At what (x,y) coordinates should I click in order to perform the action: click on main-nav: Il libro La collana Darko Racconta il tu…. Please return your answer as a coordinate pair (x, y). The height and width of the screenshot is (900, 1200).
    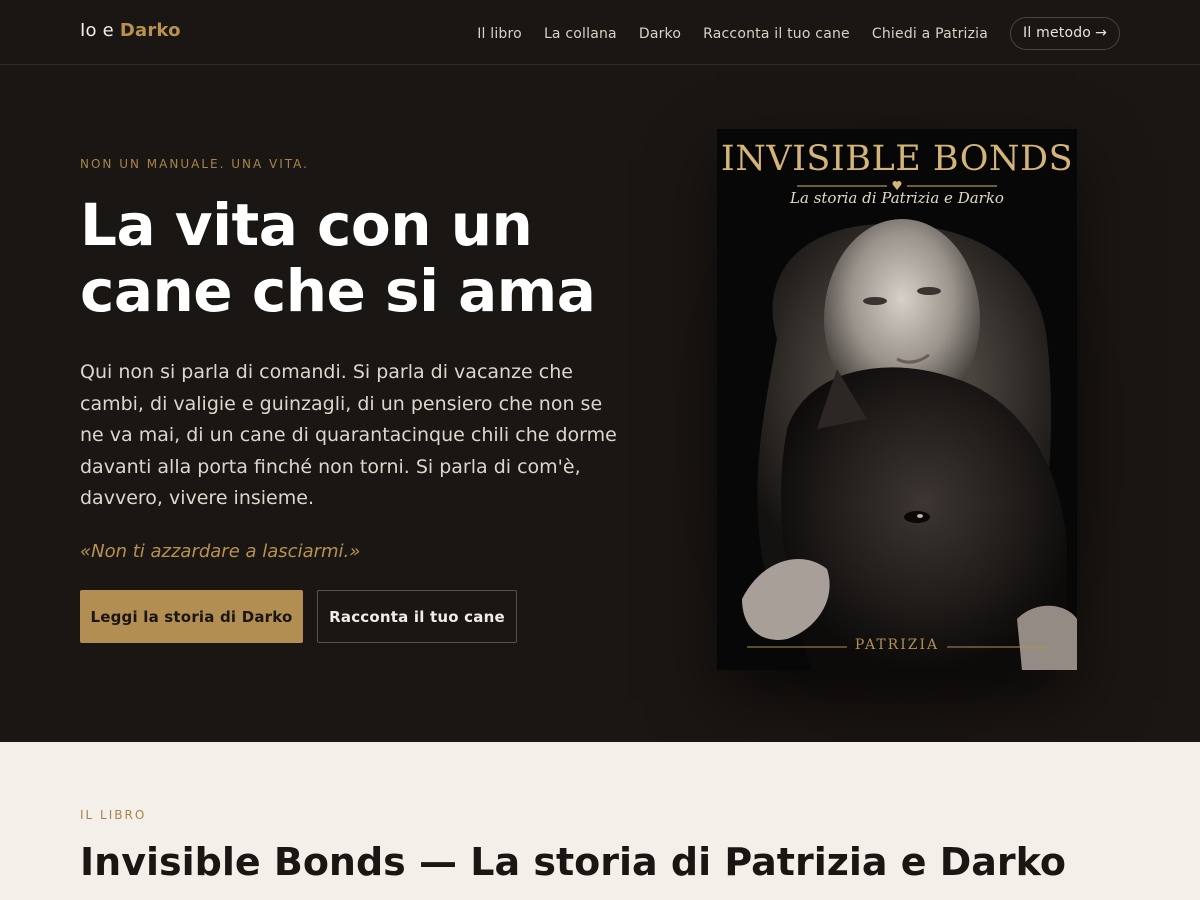
    Looking at the image, I should click on (787, 33).